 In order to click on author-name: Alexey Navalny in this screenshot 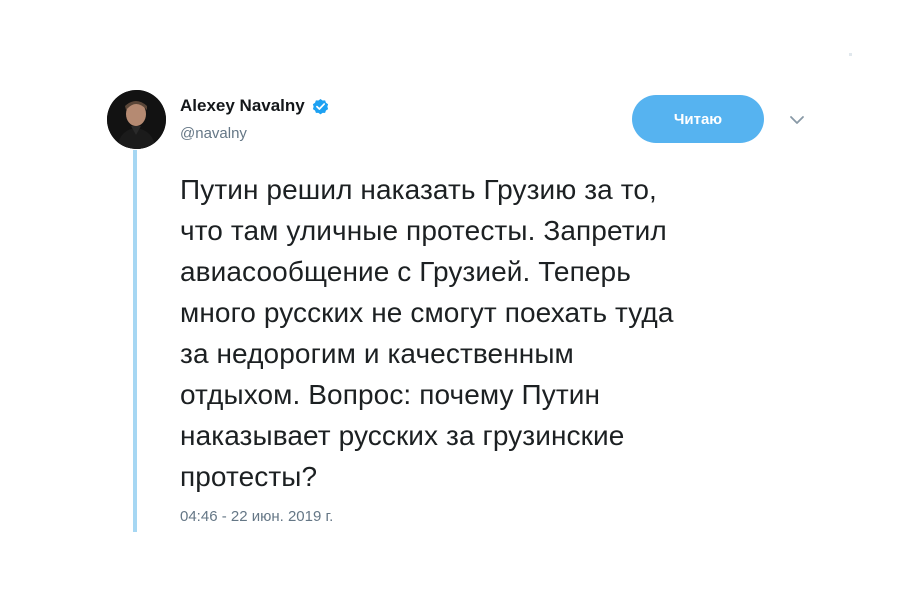, I will do `click(242, 106)`.